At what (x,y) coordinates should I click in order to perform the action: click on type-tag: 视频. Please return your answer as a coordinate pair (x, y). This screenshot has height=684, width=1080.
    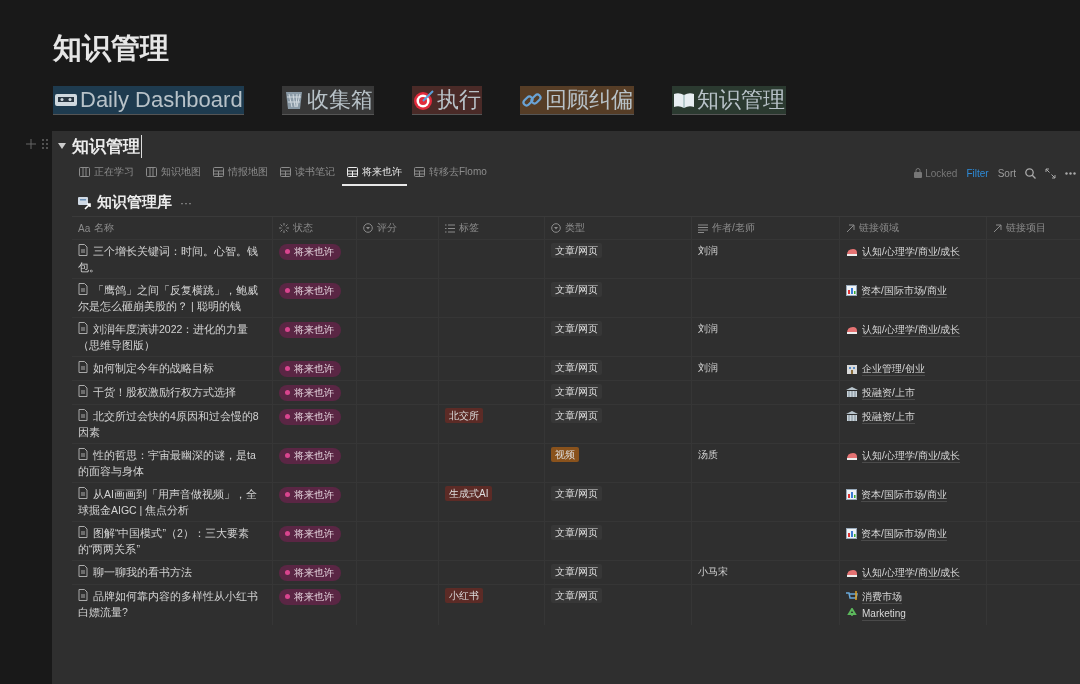
    Looking at the image, I should click on (565, 454).